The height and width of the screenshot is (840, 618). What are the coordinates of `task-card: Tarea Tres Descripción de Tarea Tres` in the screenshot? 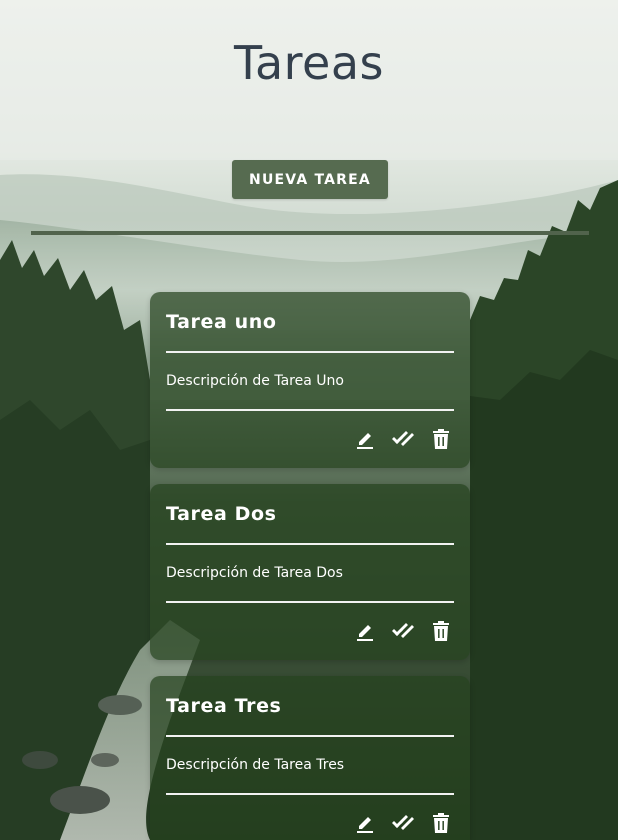 It's located at (310, 758).